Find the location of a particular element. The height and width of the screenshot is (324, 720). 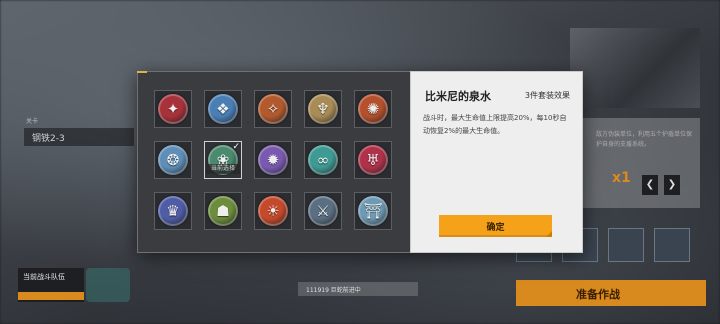

background-arrow-left-icon: ❮ is located at coordinates (650, 185).